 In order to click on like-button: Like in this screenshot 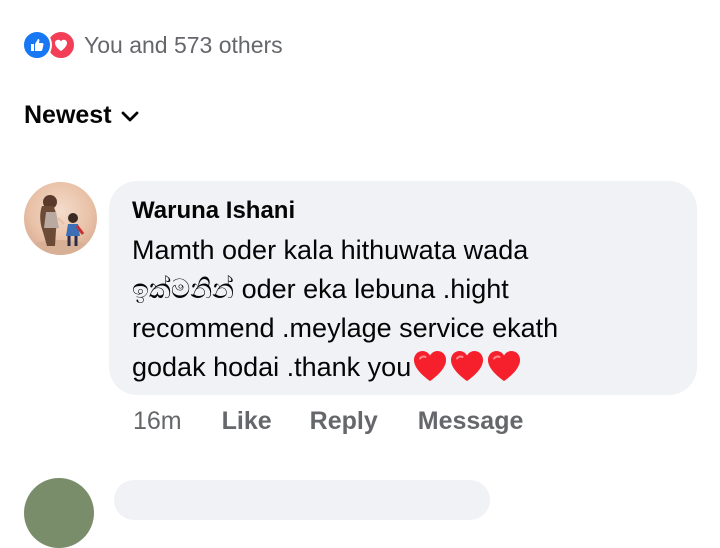, I will do `click(247, 421)`.